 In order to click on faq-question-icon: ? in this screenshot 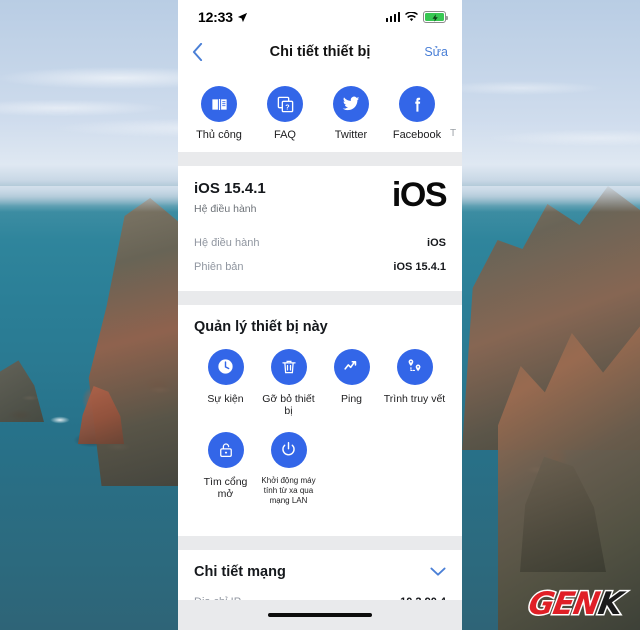, I will do `click(285, 104)`.